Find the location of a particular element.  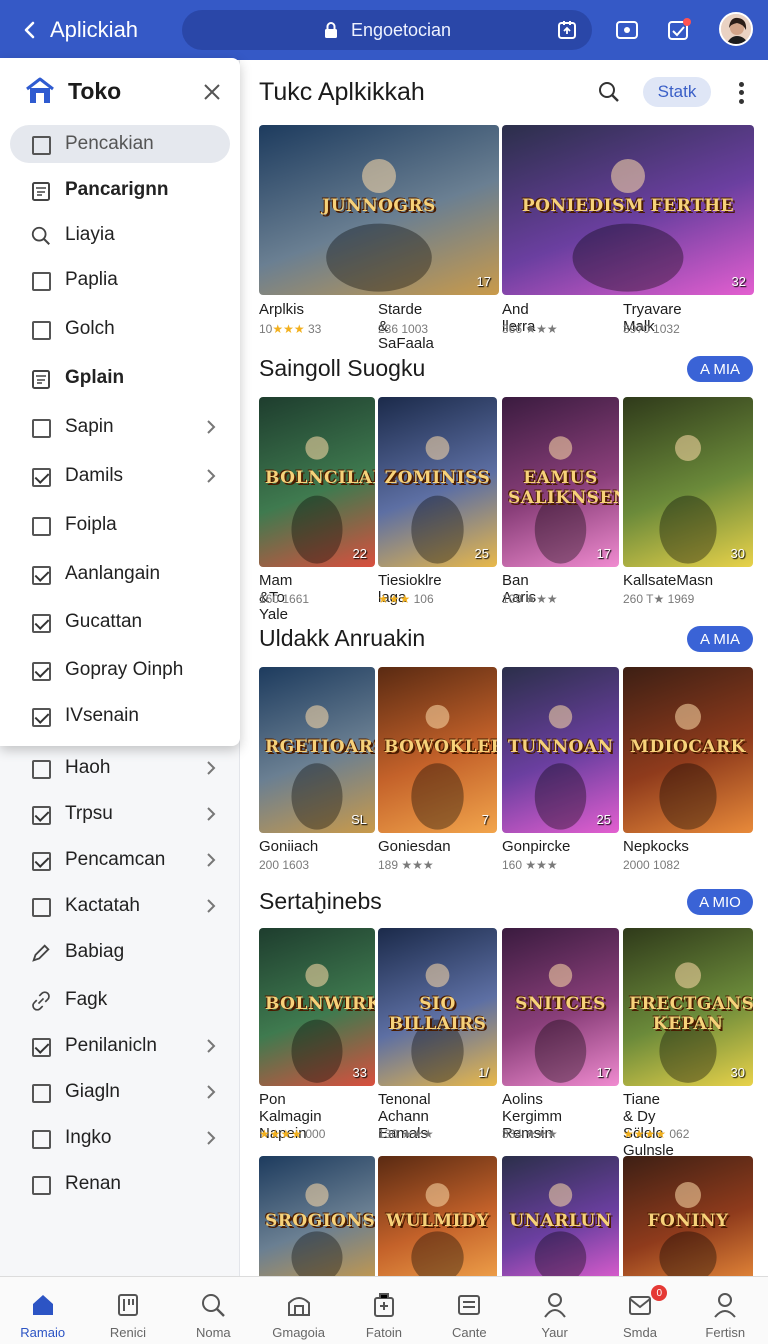

chevron-right-icon is located at coordinates (211, 1138).